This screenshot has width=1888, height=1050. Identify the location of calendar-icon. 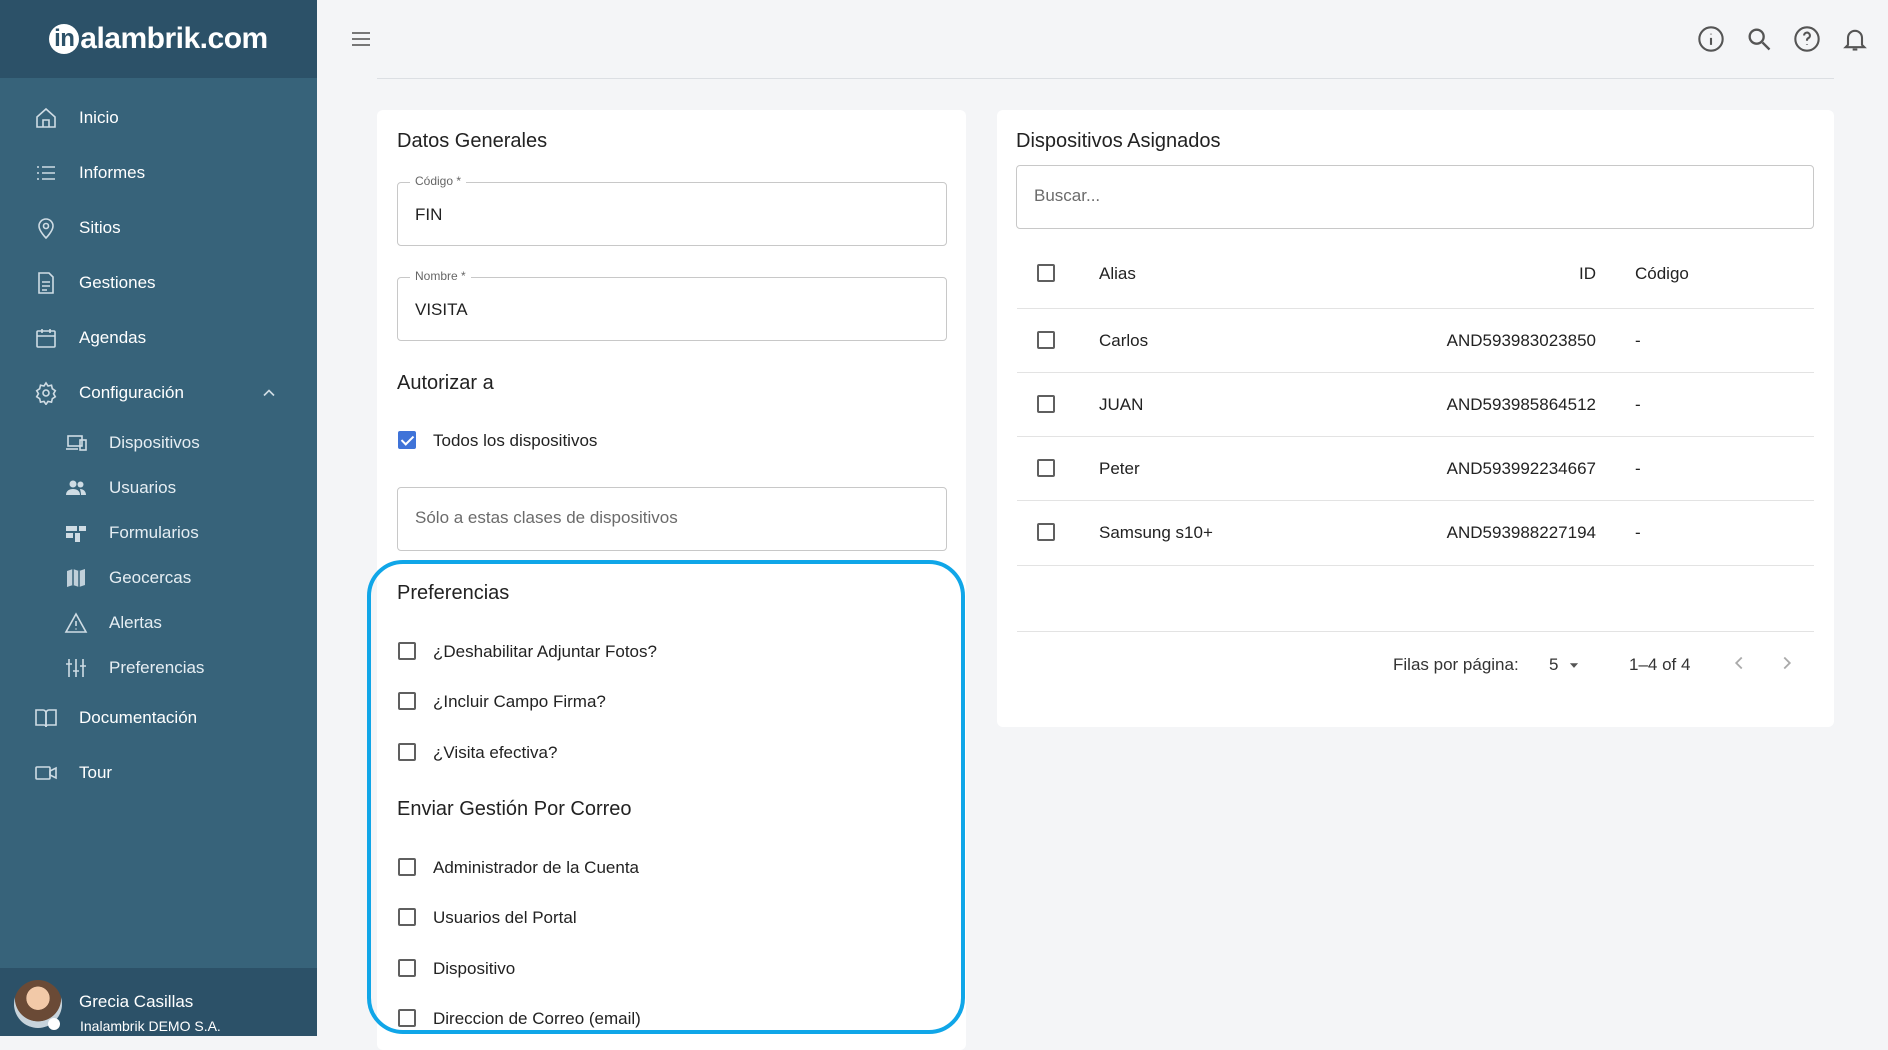
(46, 338).